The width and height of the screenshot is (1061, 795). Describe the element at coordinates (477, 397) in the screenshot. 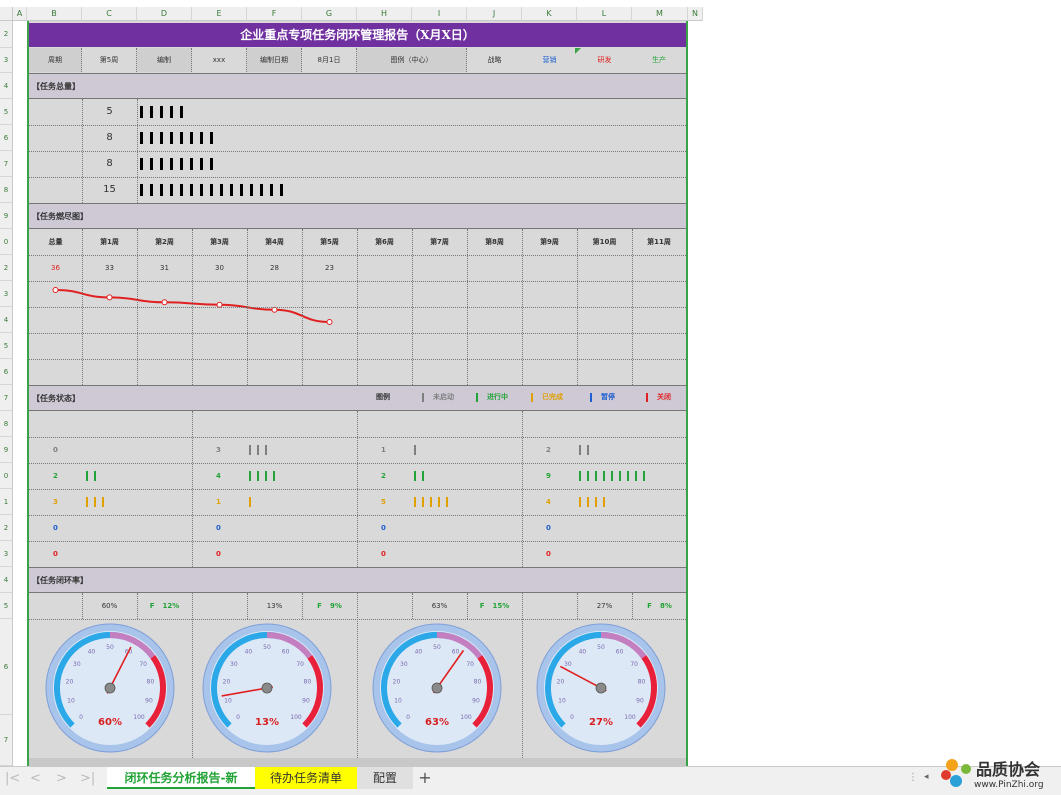

I see `legend-swatch` at that location.